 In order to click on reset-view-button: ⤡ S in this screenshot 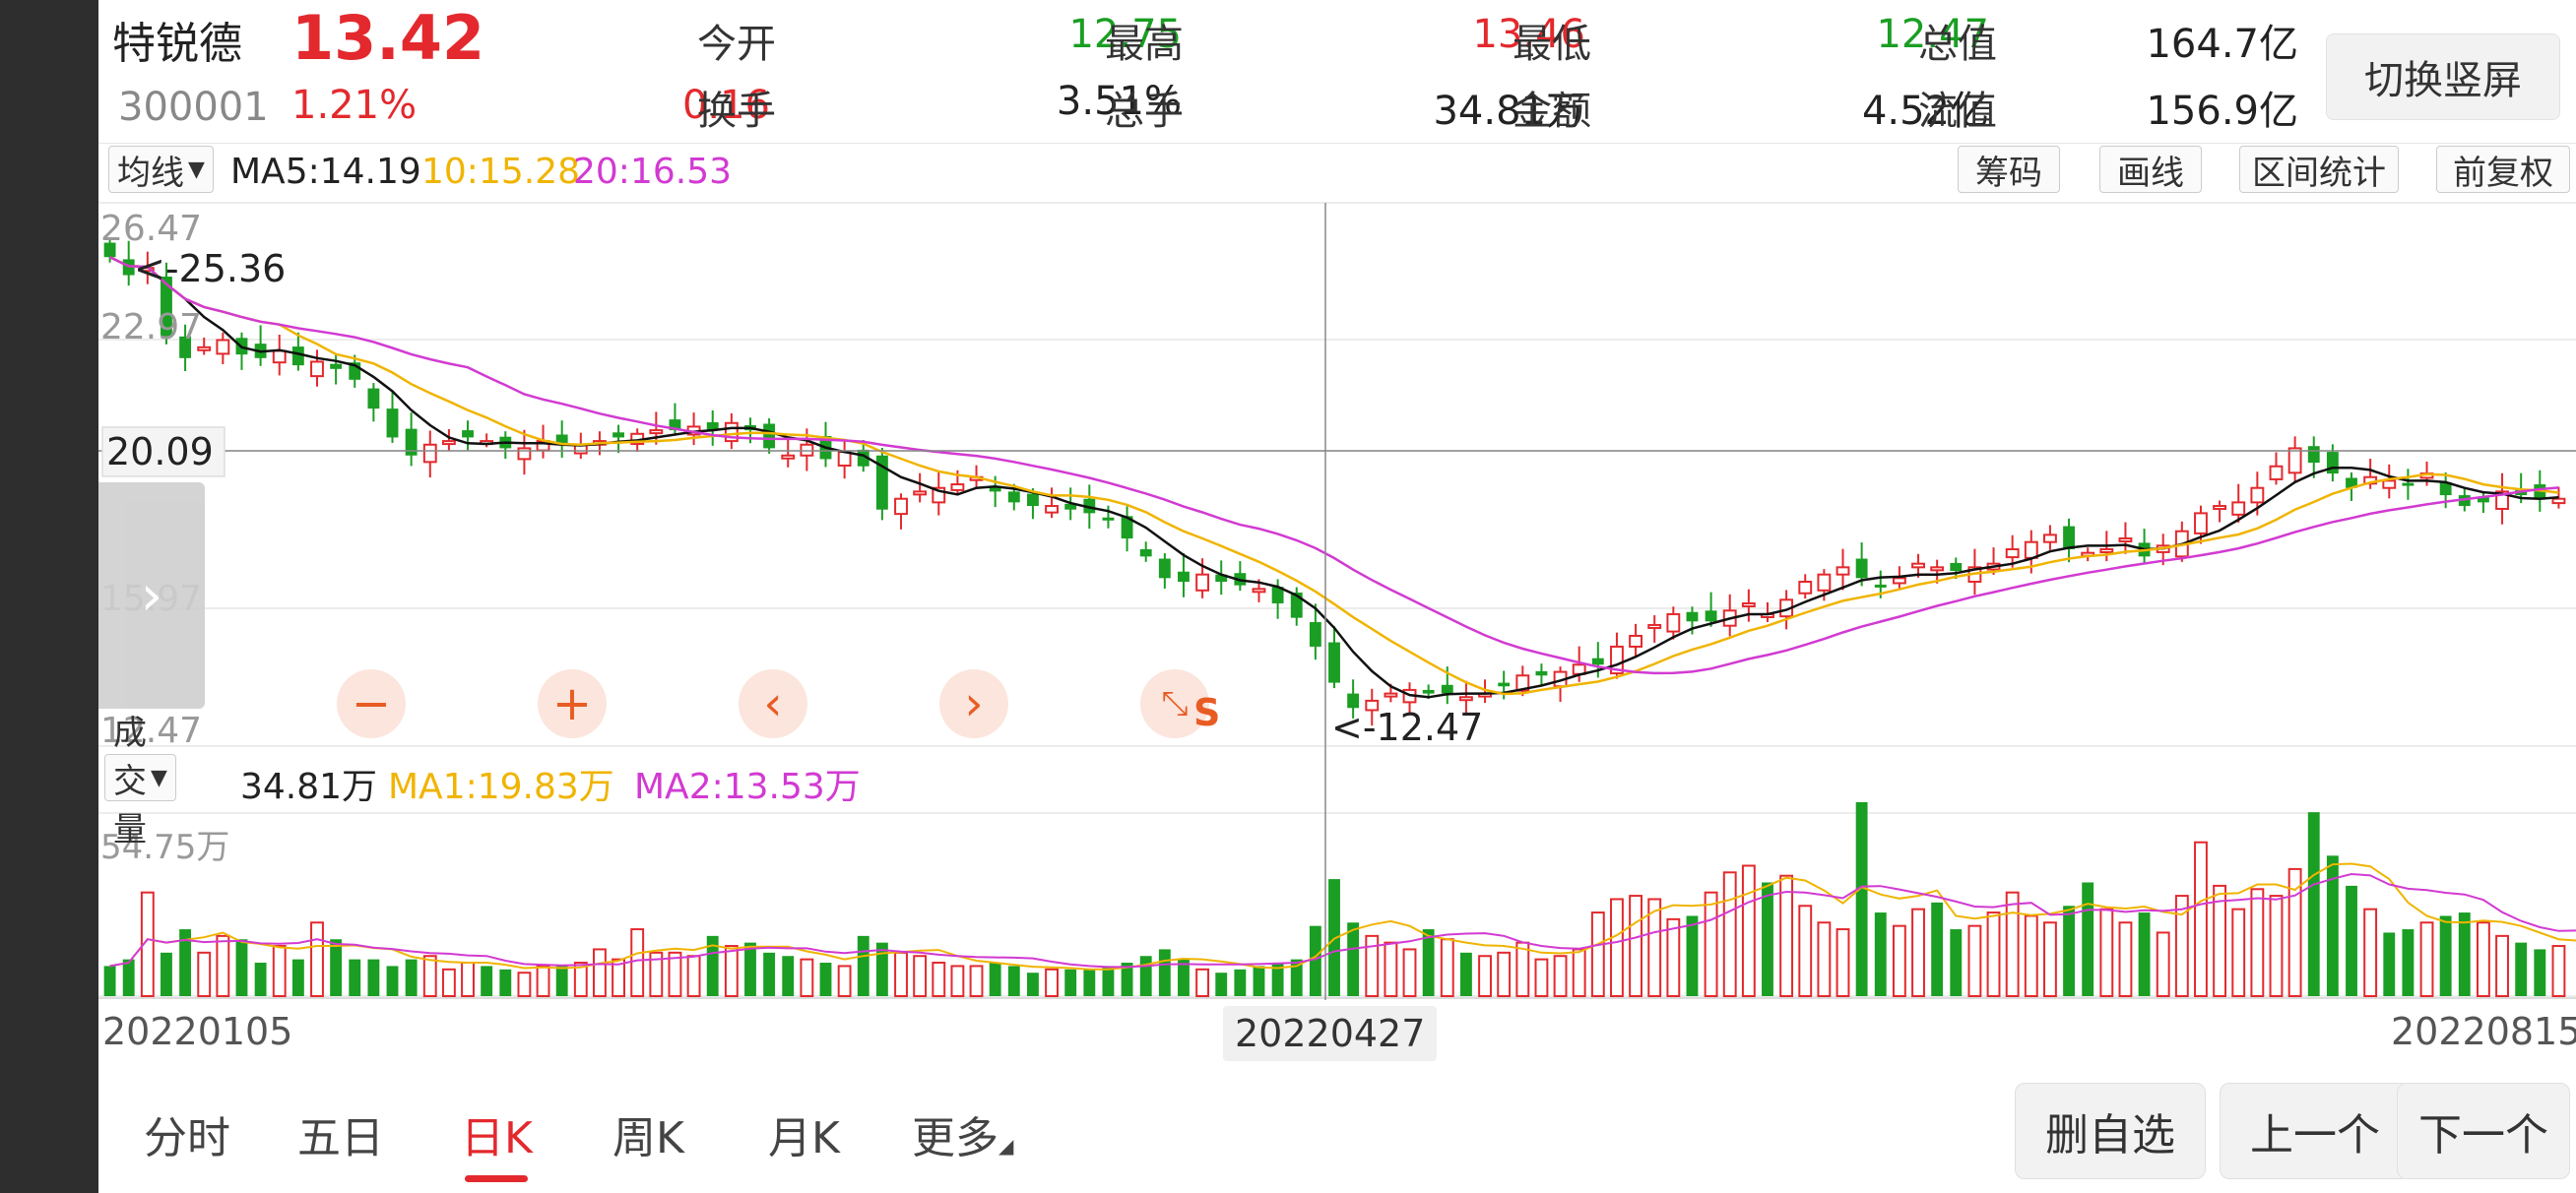, I will do `click(1180, 703)`.